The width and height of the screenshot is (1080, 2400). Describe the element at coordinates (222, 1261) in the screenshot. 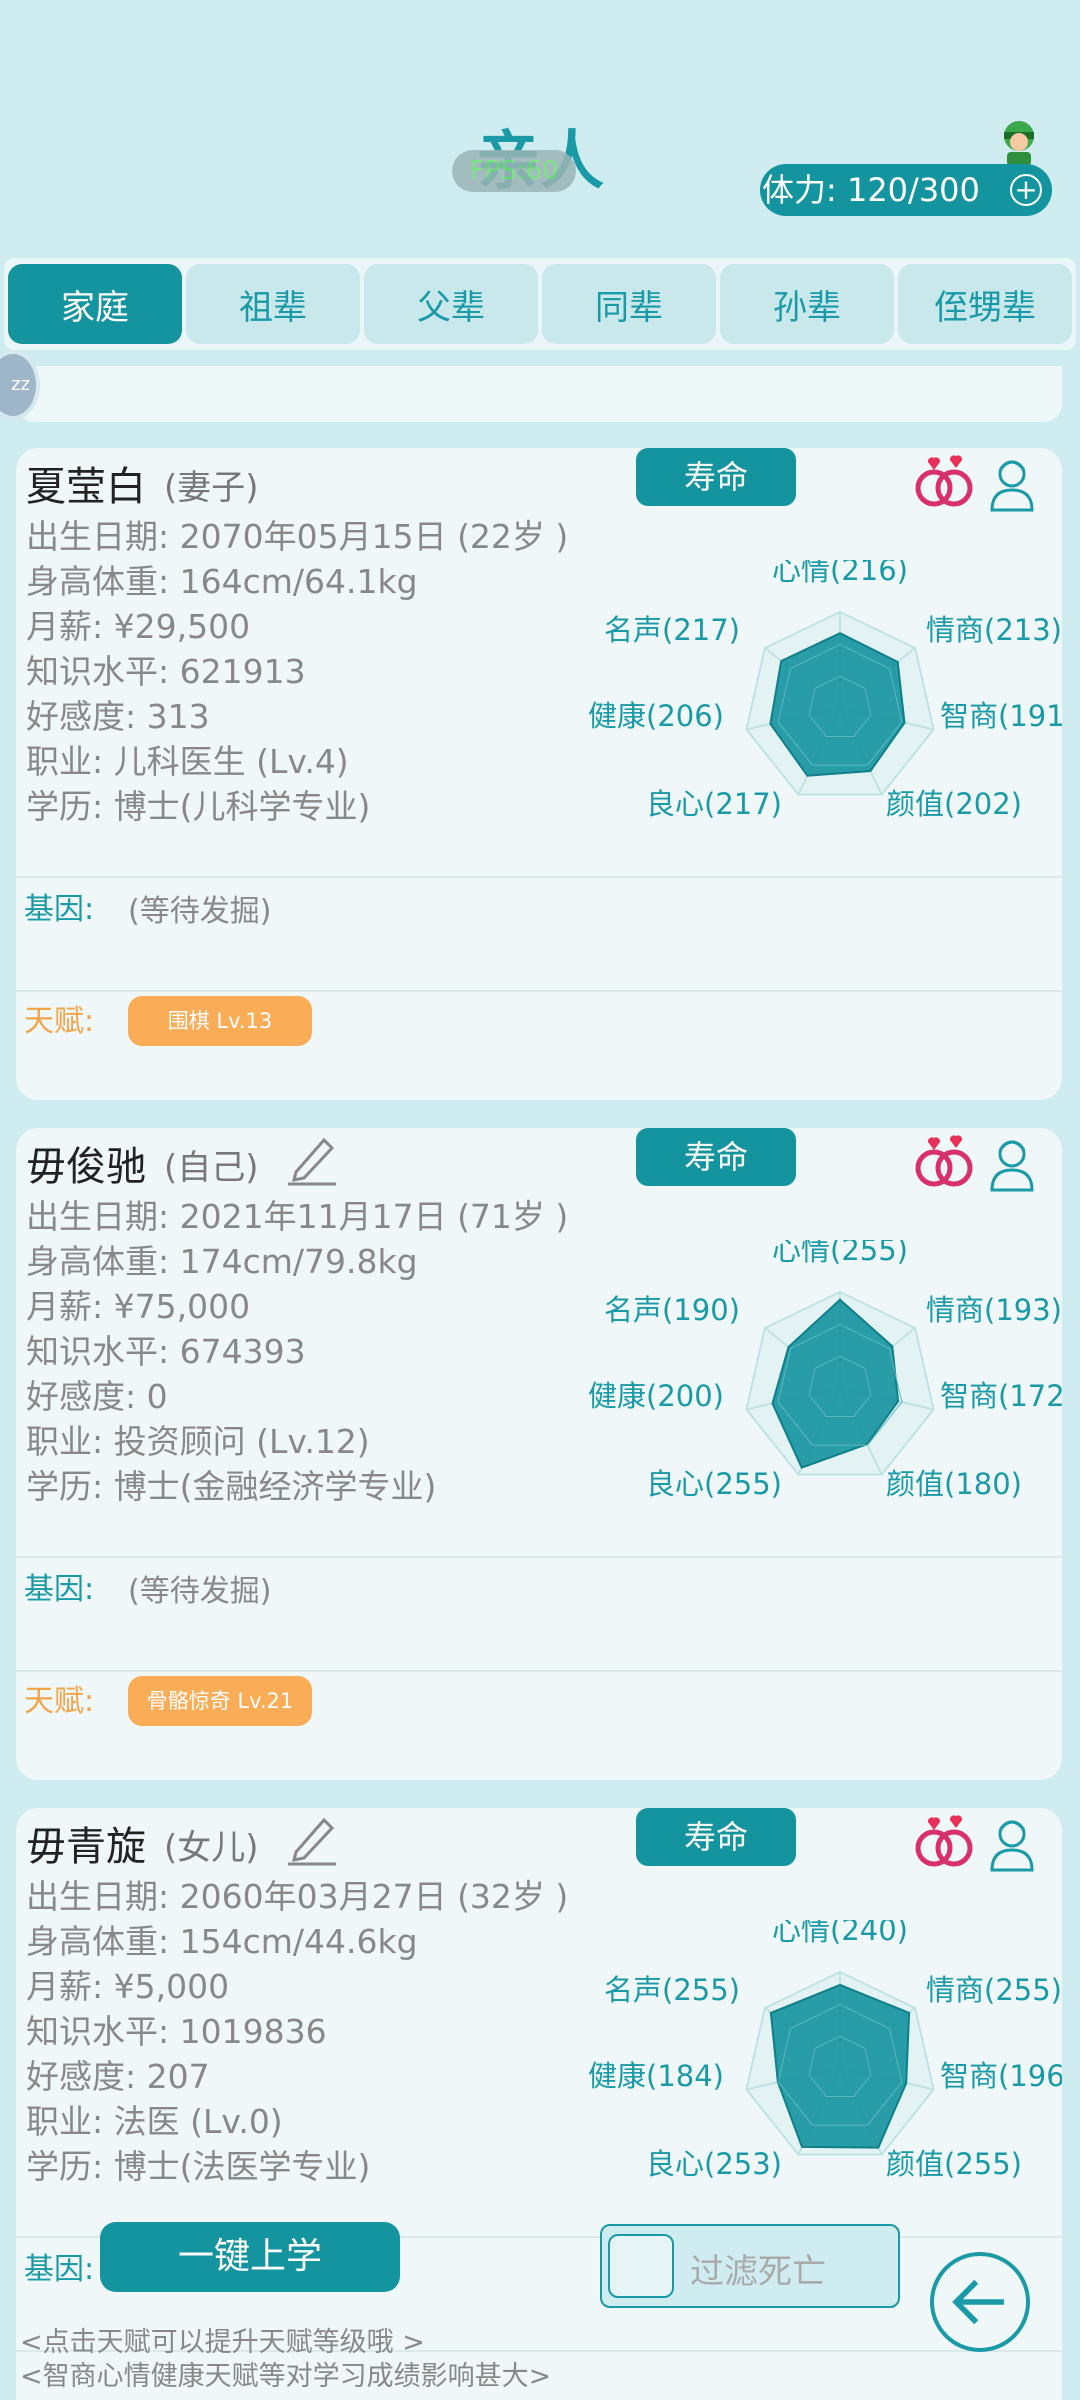

I see `info-body: 身高体重: 174cm/79.8kg` at that location.